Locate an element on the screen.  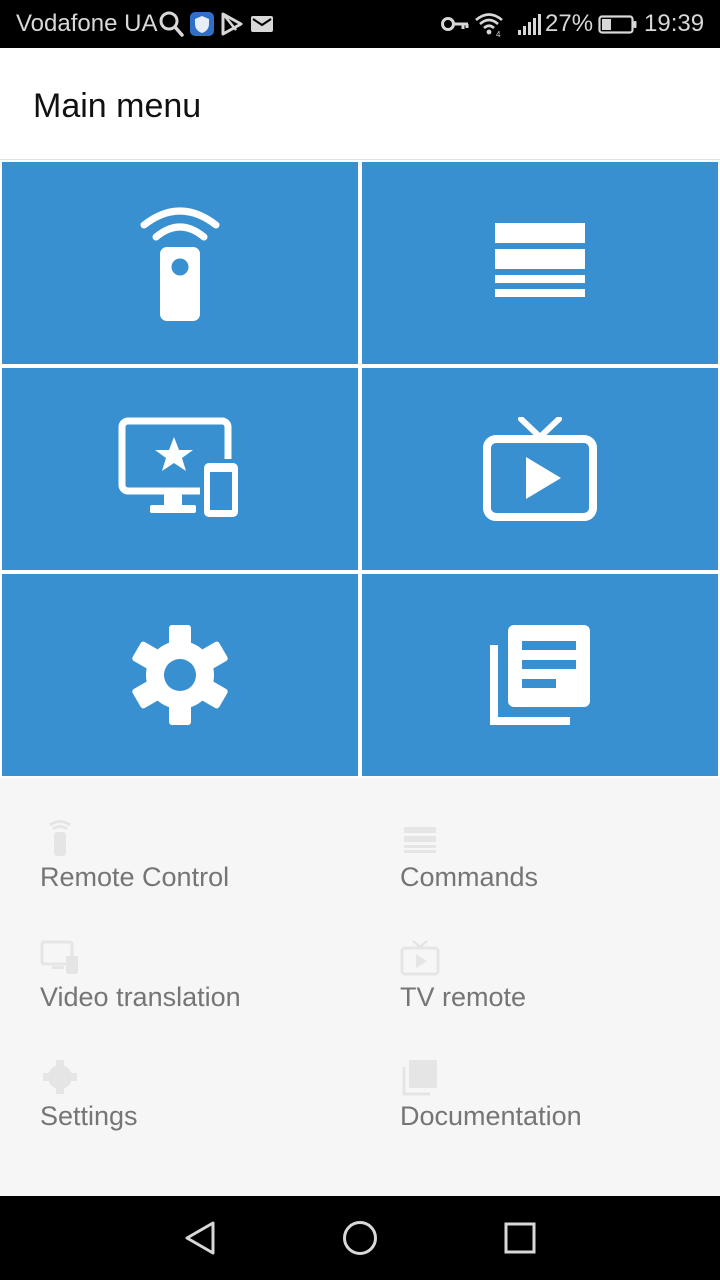
back-button is located at coordinates (200, 1238).